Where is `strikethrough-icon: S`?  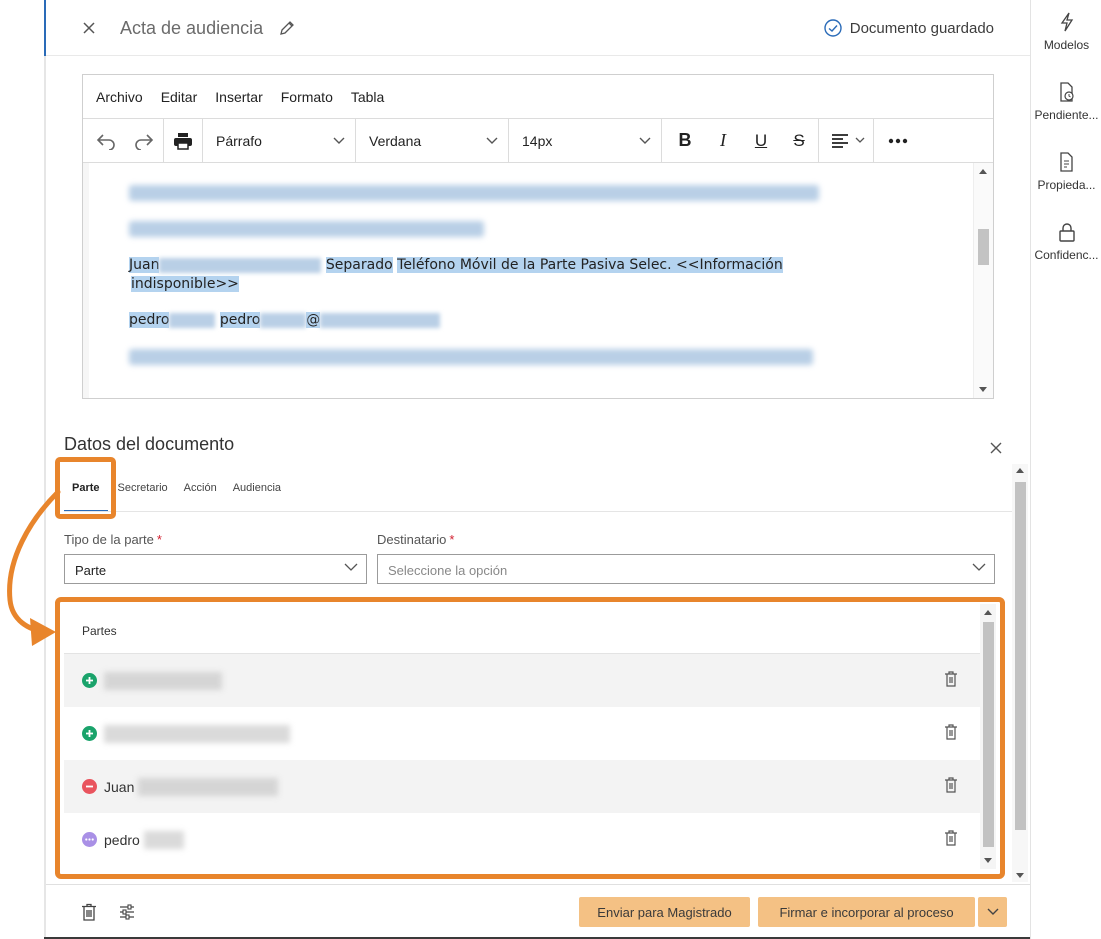 strikethrough-icon: S is located at coordinates (799, 140).